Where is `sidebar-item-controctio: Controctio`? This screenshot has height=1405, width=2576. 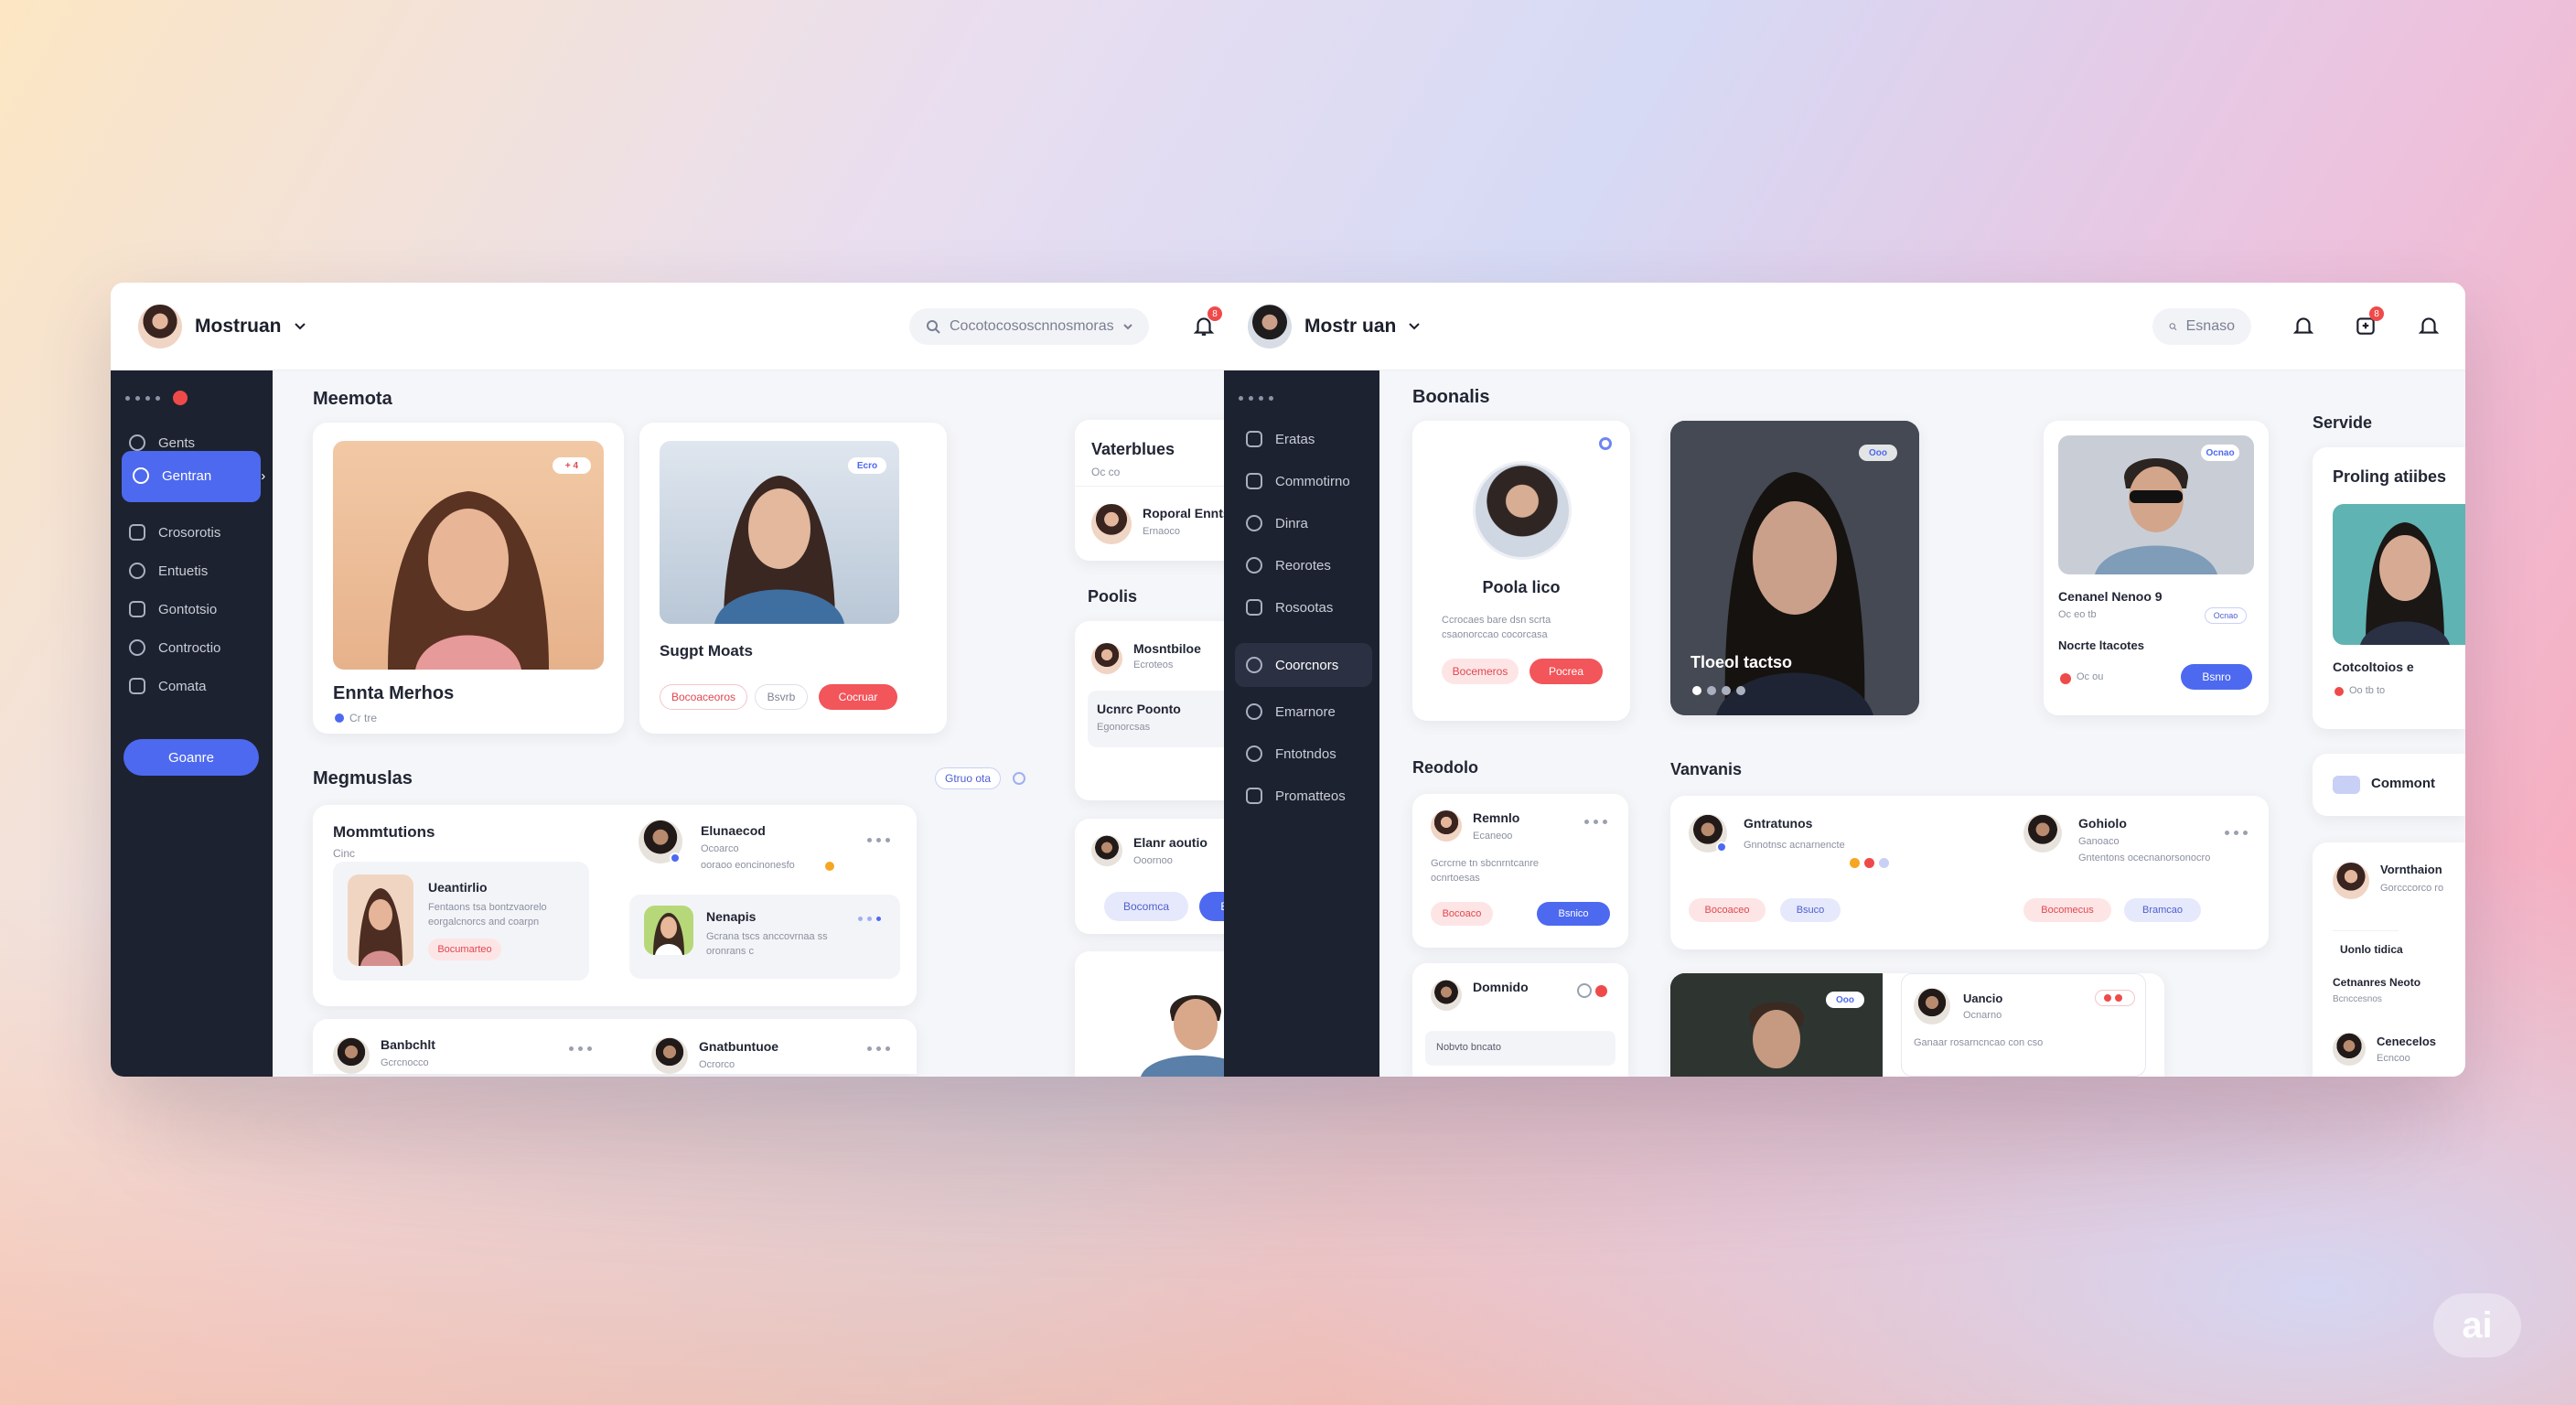 sidebar-item-controctio: Controctio is located at coordinates (174, 647).